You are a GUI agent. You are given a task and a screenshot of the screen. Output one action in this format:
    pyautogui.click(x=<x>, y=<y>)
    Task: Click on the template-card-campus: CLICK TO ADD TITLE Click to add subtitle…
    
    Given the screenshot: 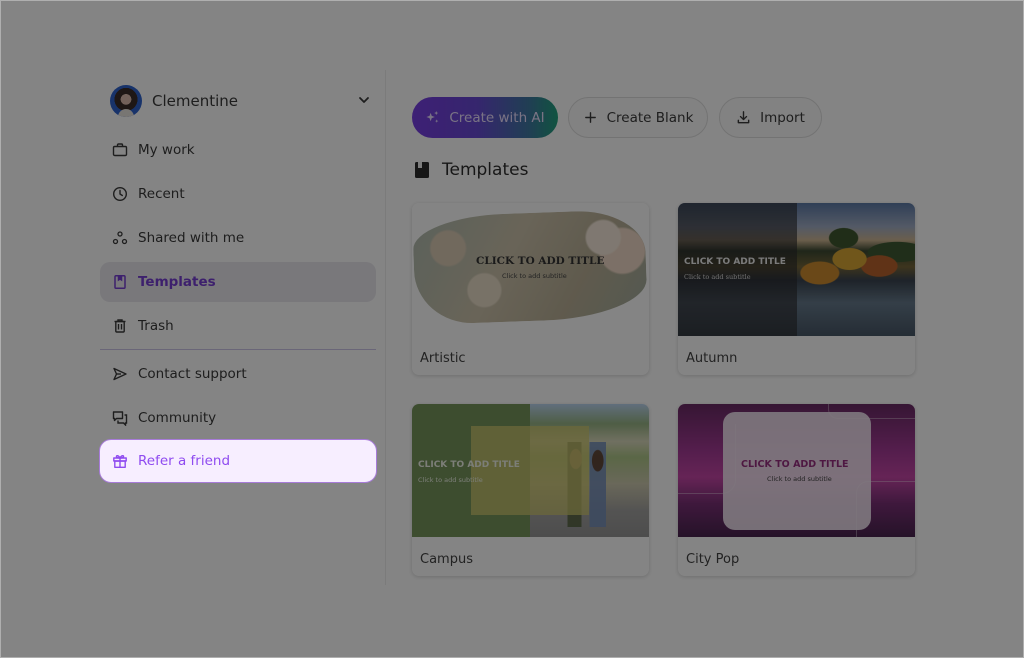 What is the action you would take?
    pyautogui.click(x=530, y=490)
    